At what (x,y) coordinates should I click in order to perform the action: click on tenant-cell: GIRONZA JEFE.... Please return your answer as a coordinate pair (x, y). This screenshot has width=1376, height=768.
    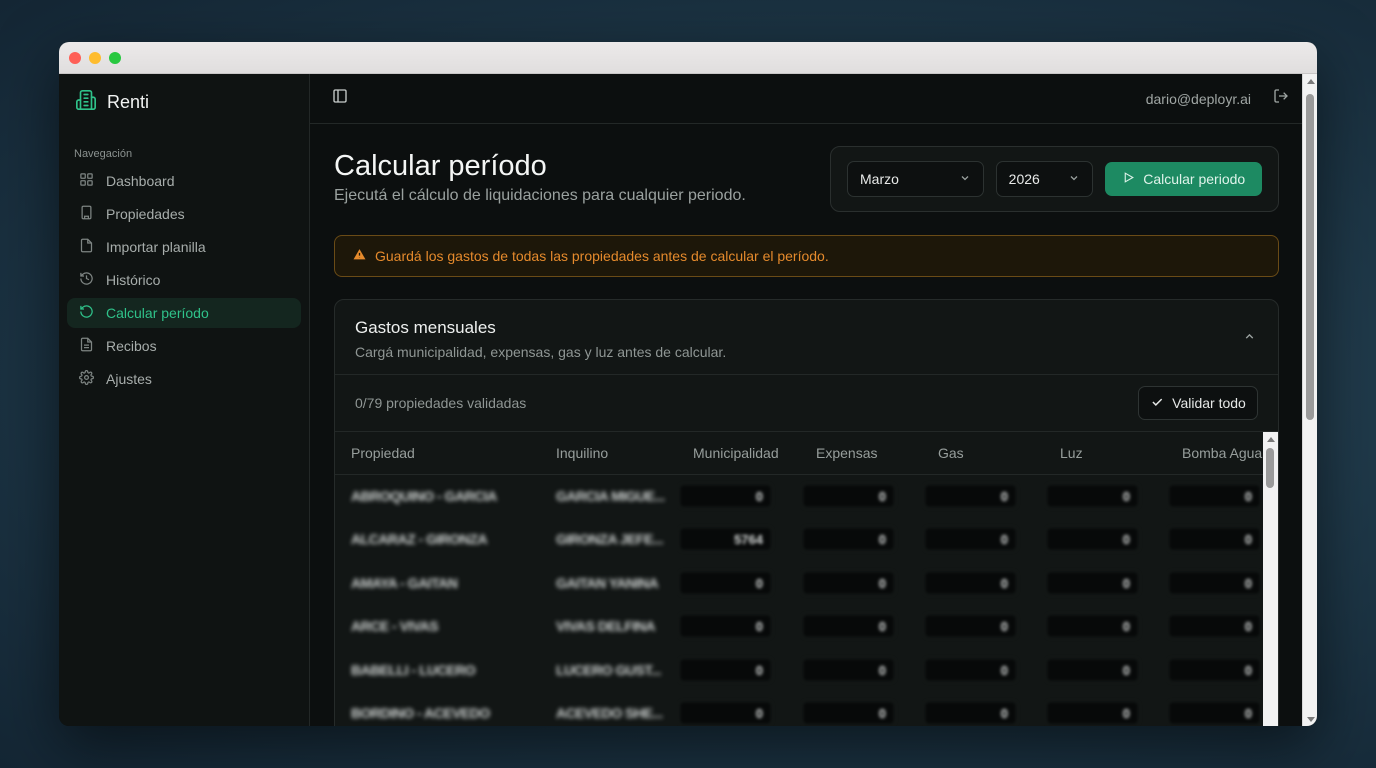
    Looking at the image, I should click on (610, 539).